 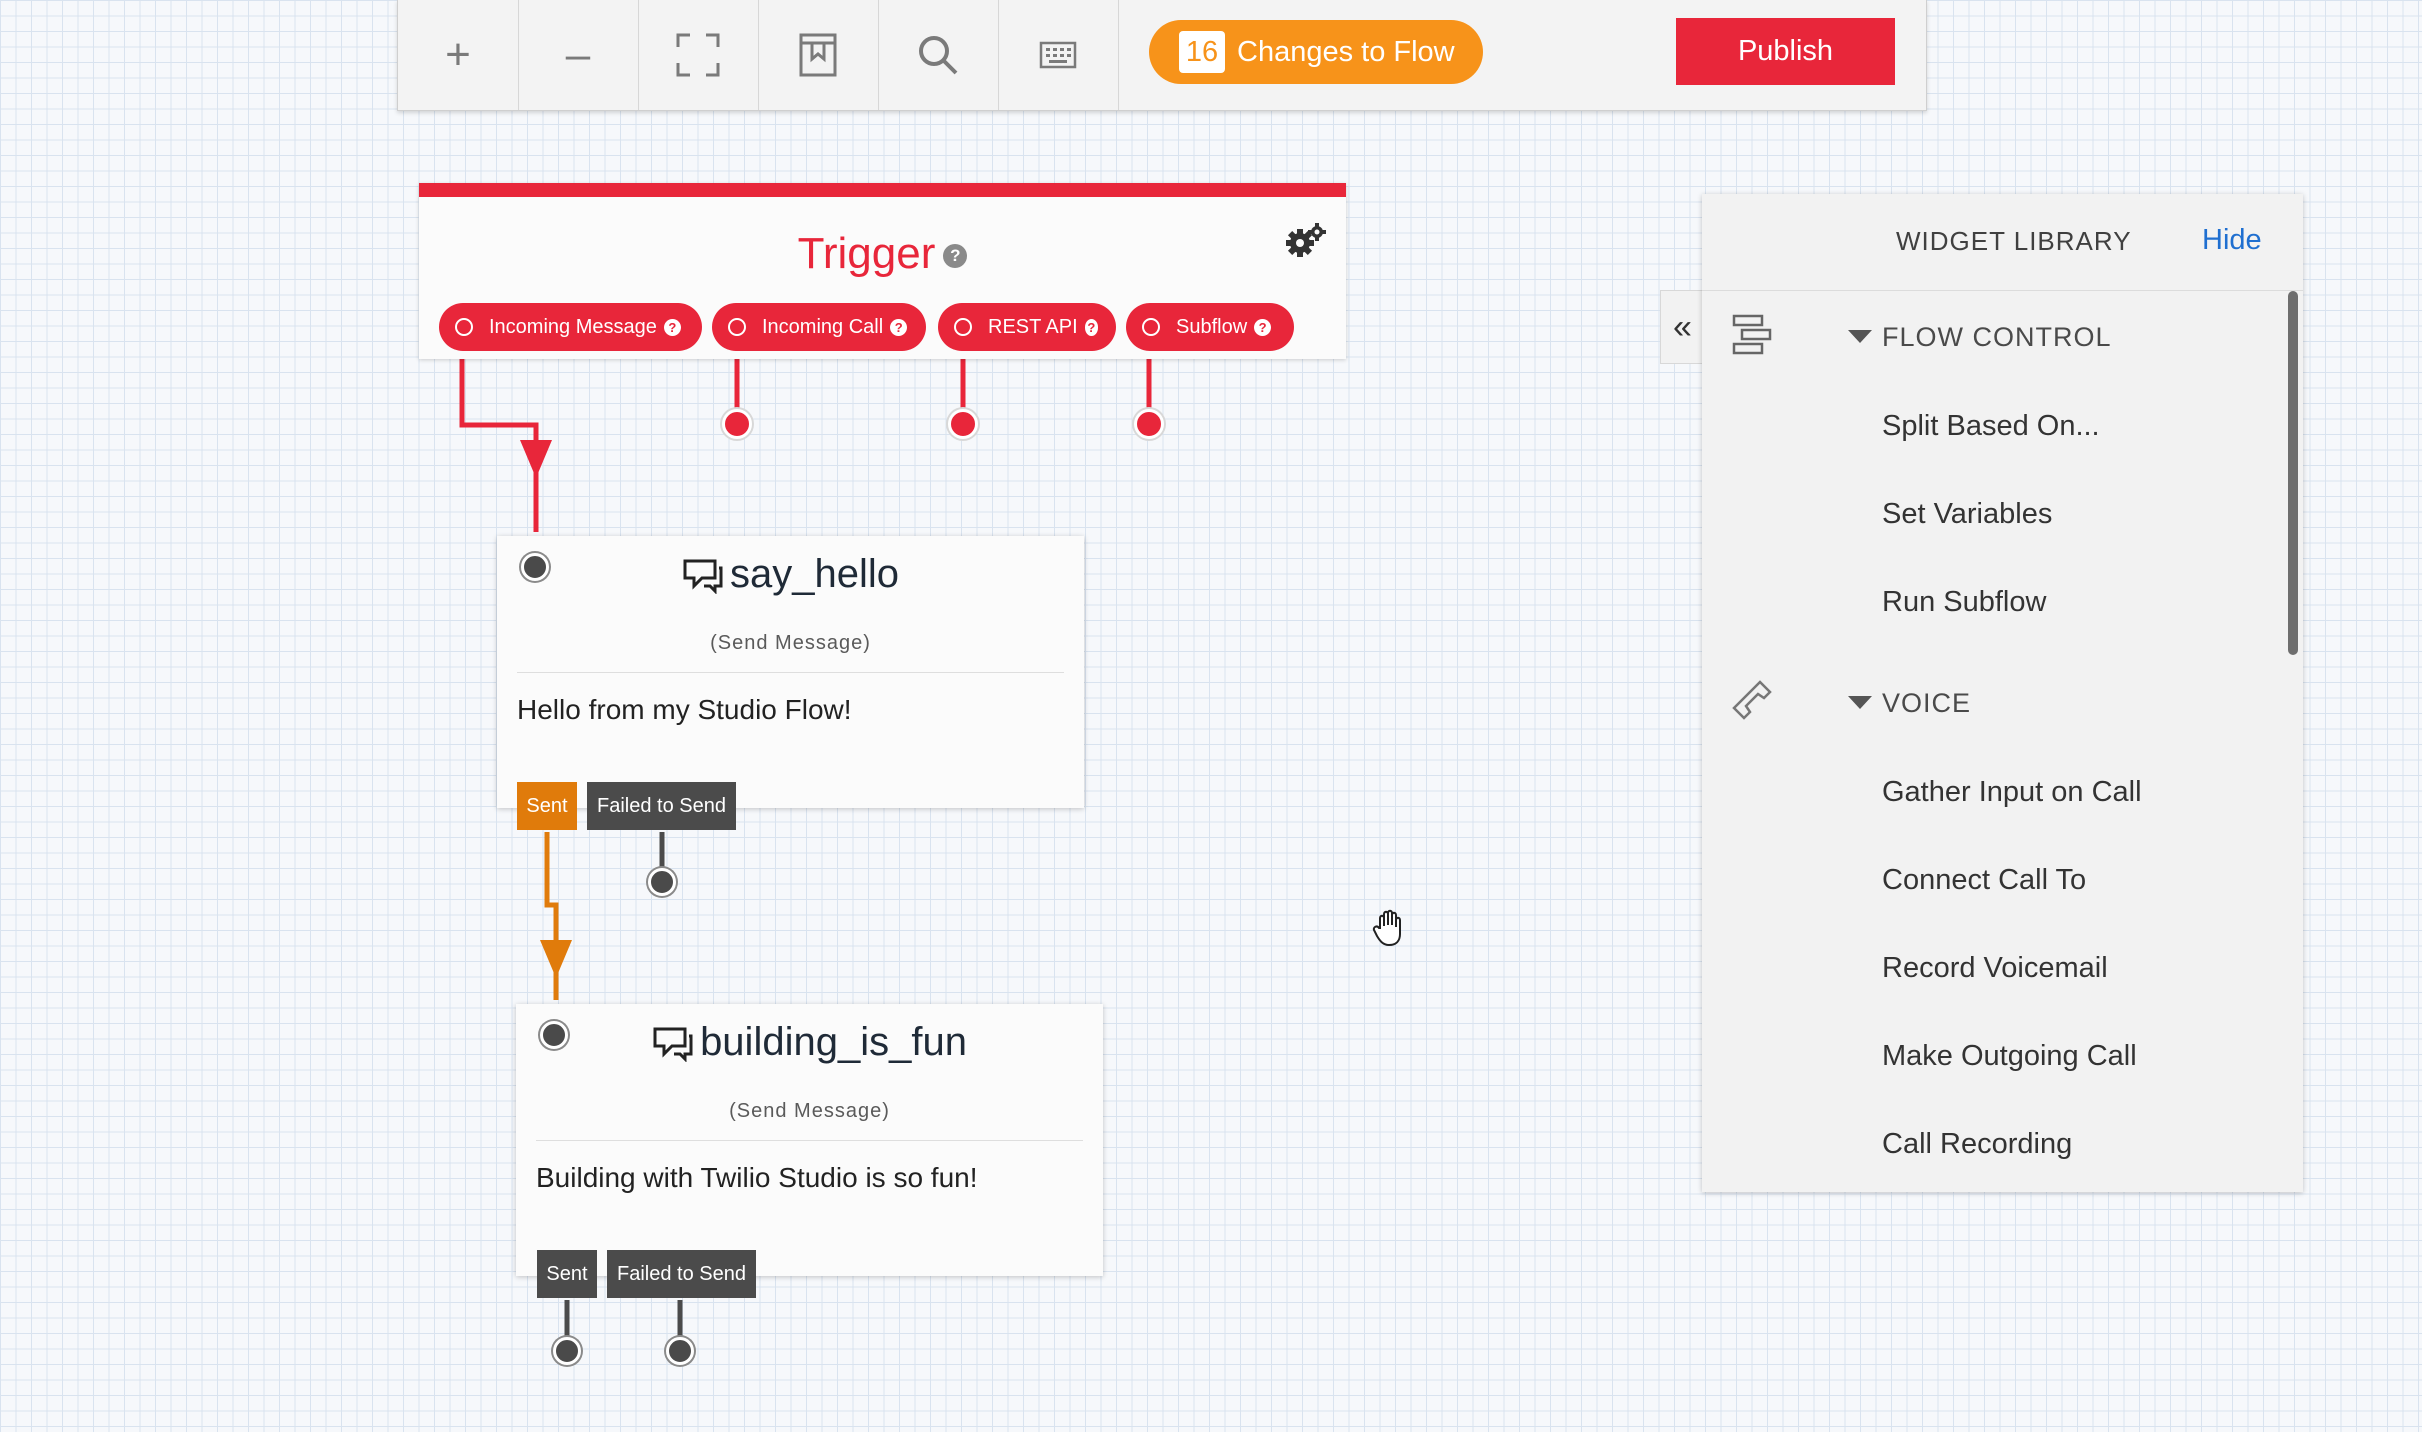 I want to click on trigger-title-text: Trigger, so click(x=866, y=253).